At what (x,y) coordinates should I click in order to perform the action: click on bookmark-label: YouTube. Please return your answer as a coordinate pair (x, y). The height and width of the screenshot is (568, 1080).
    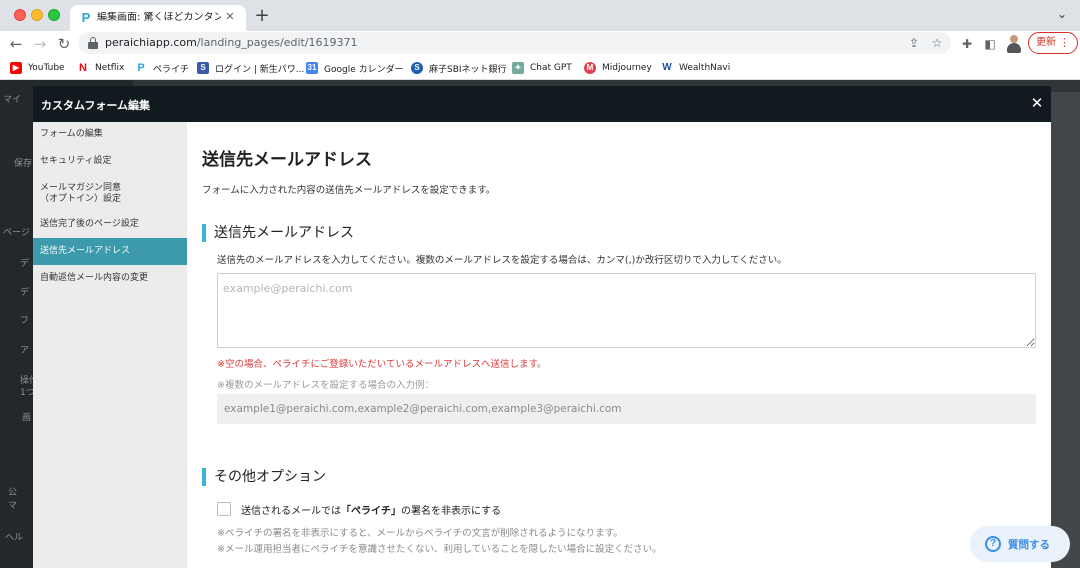
    Looking at the image, I should click on (46, 68).